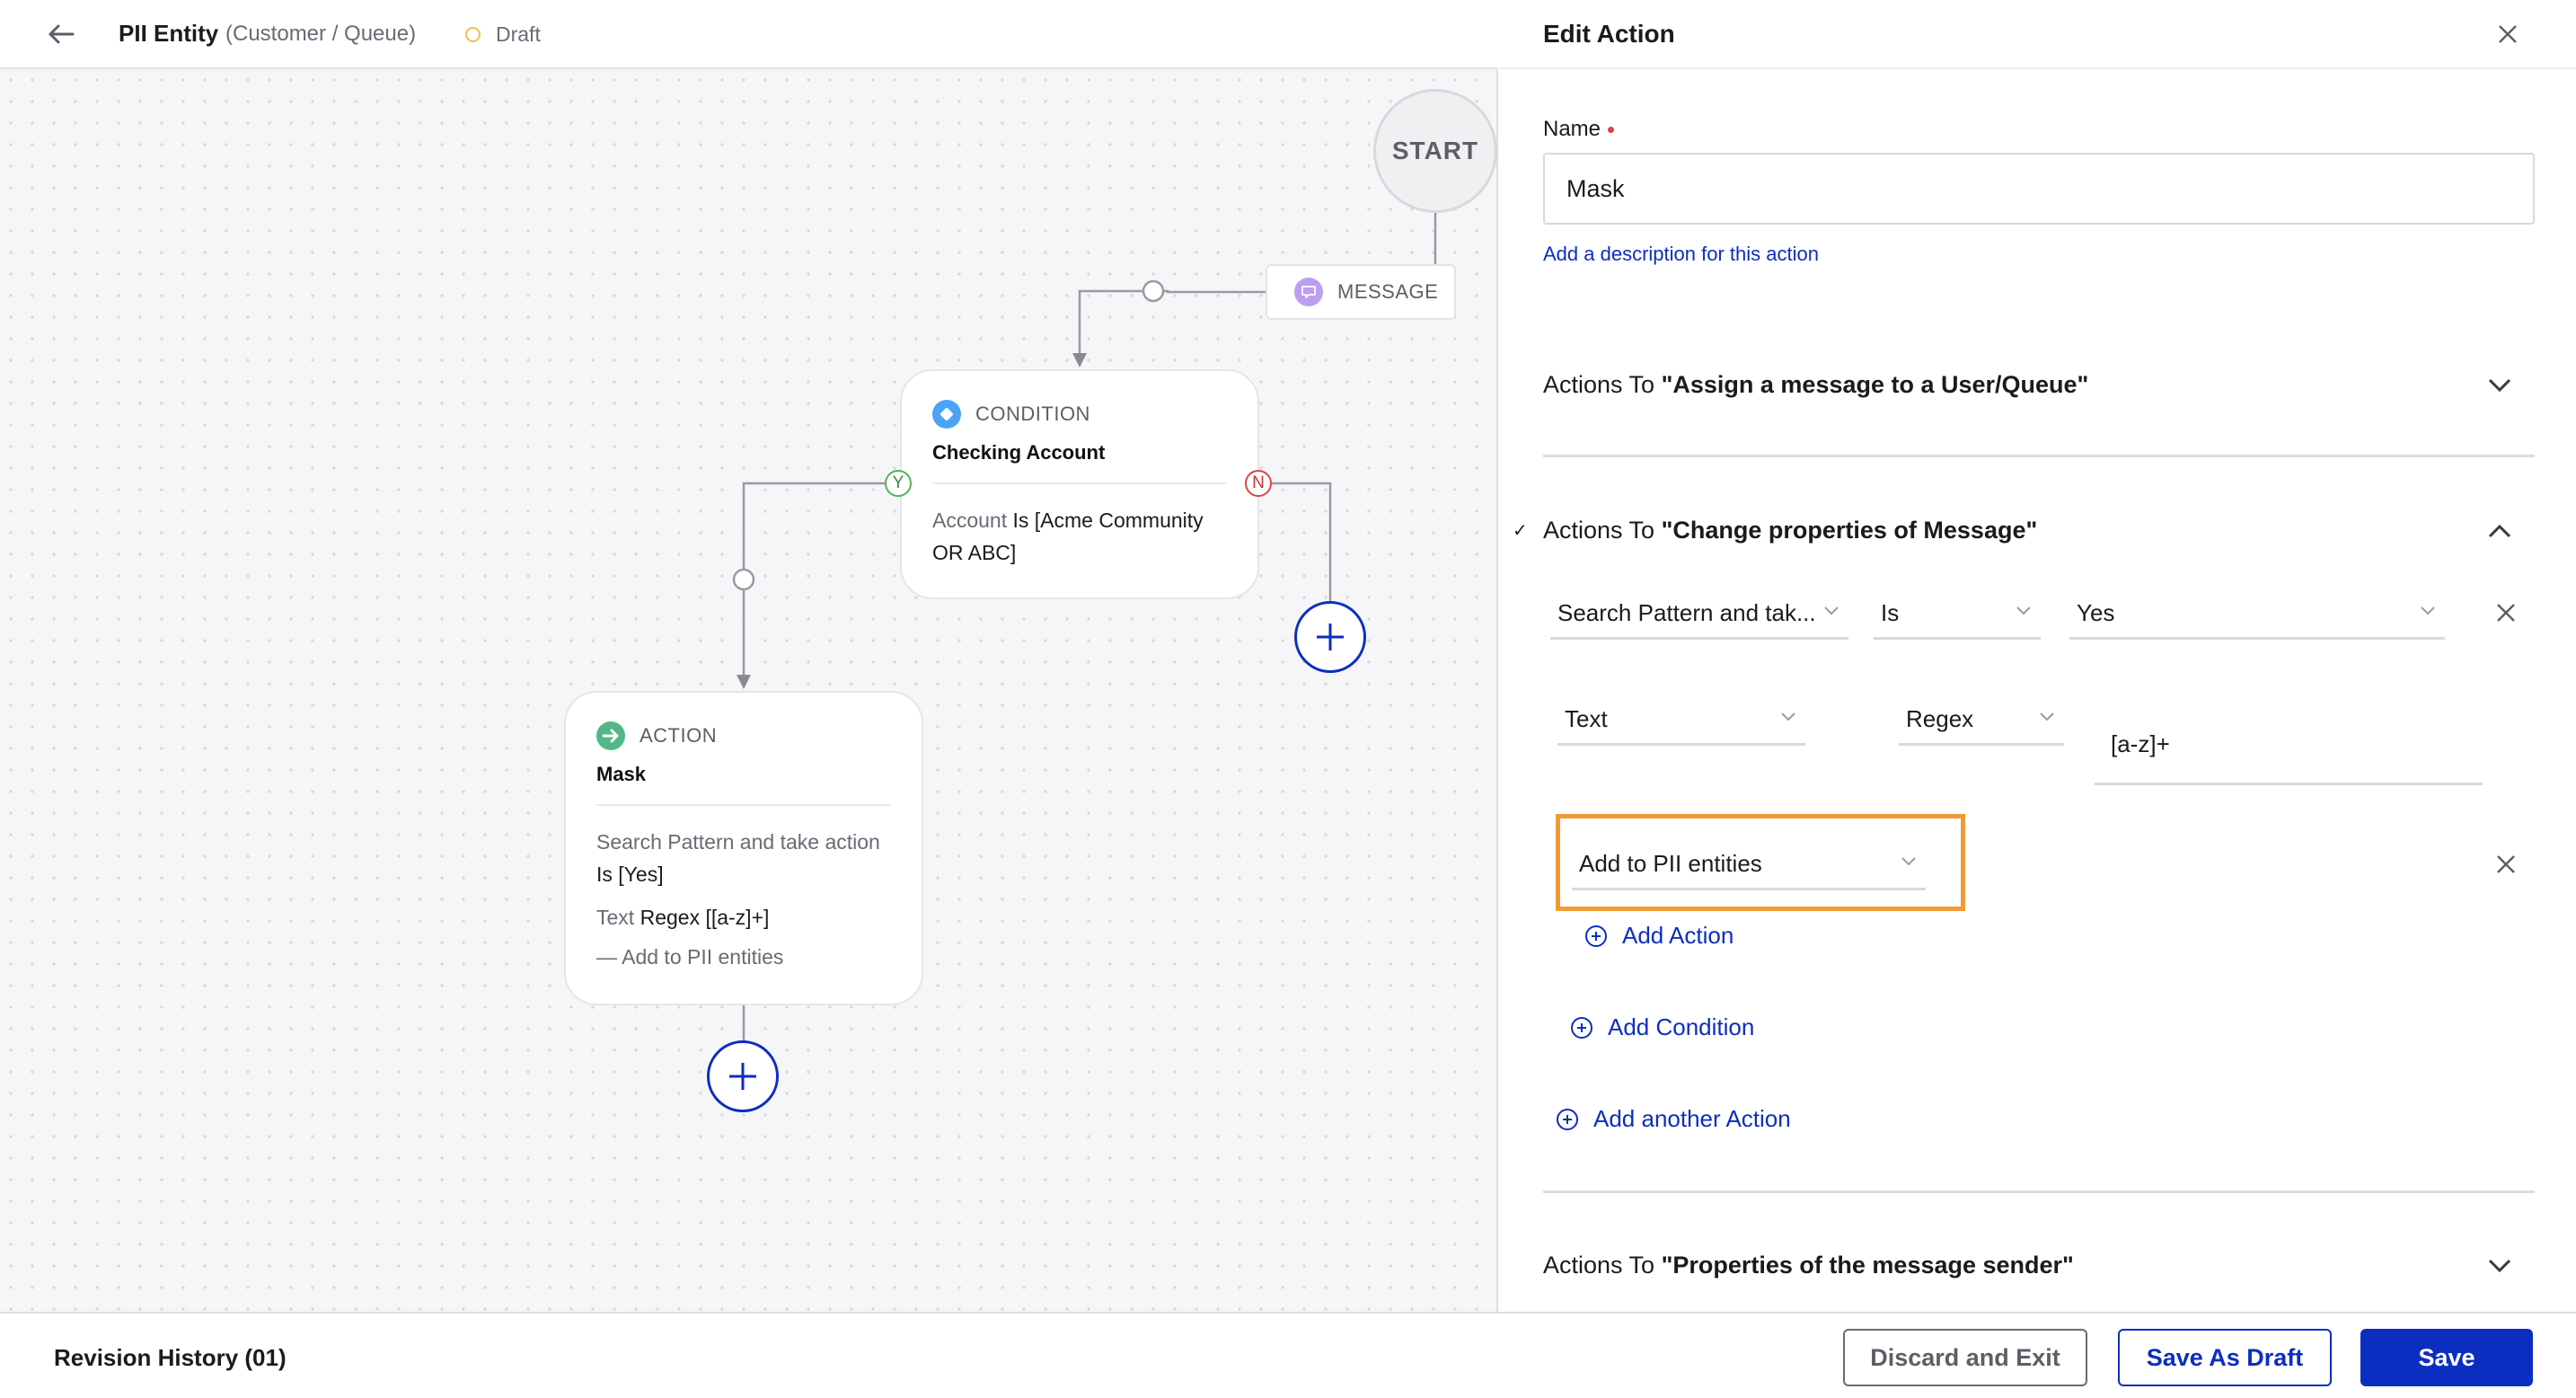 The image size is (2576, 1398). What do you see at coordinates (2289, 741) in the screenshot?
I see `regex-input` at bounding box center [2289, 741].